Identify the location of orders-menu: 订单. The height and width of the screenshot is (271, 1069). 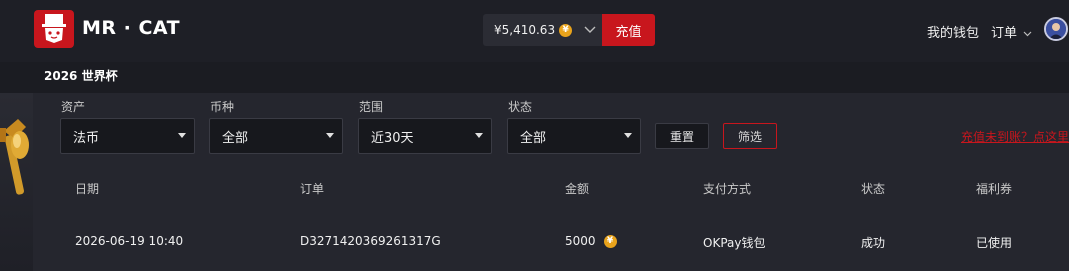
(1011, 31).